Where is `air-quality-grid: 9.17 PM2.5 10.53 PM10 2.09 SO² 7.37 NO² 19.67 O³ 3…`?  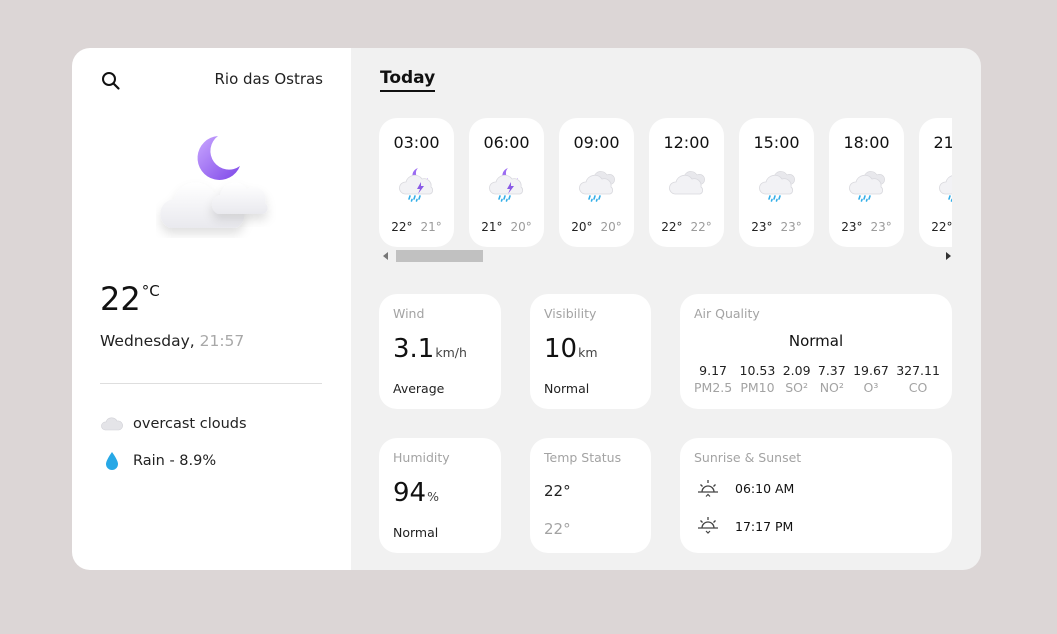
air-quality-grid: 9.17 PM2.5 10.53 PM10 2.09 SO² 7.37 NO² 19.67 O³ 3… is located at coordinates (817, 379).